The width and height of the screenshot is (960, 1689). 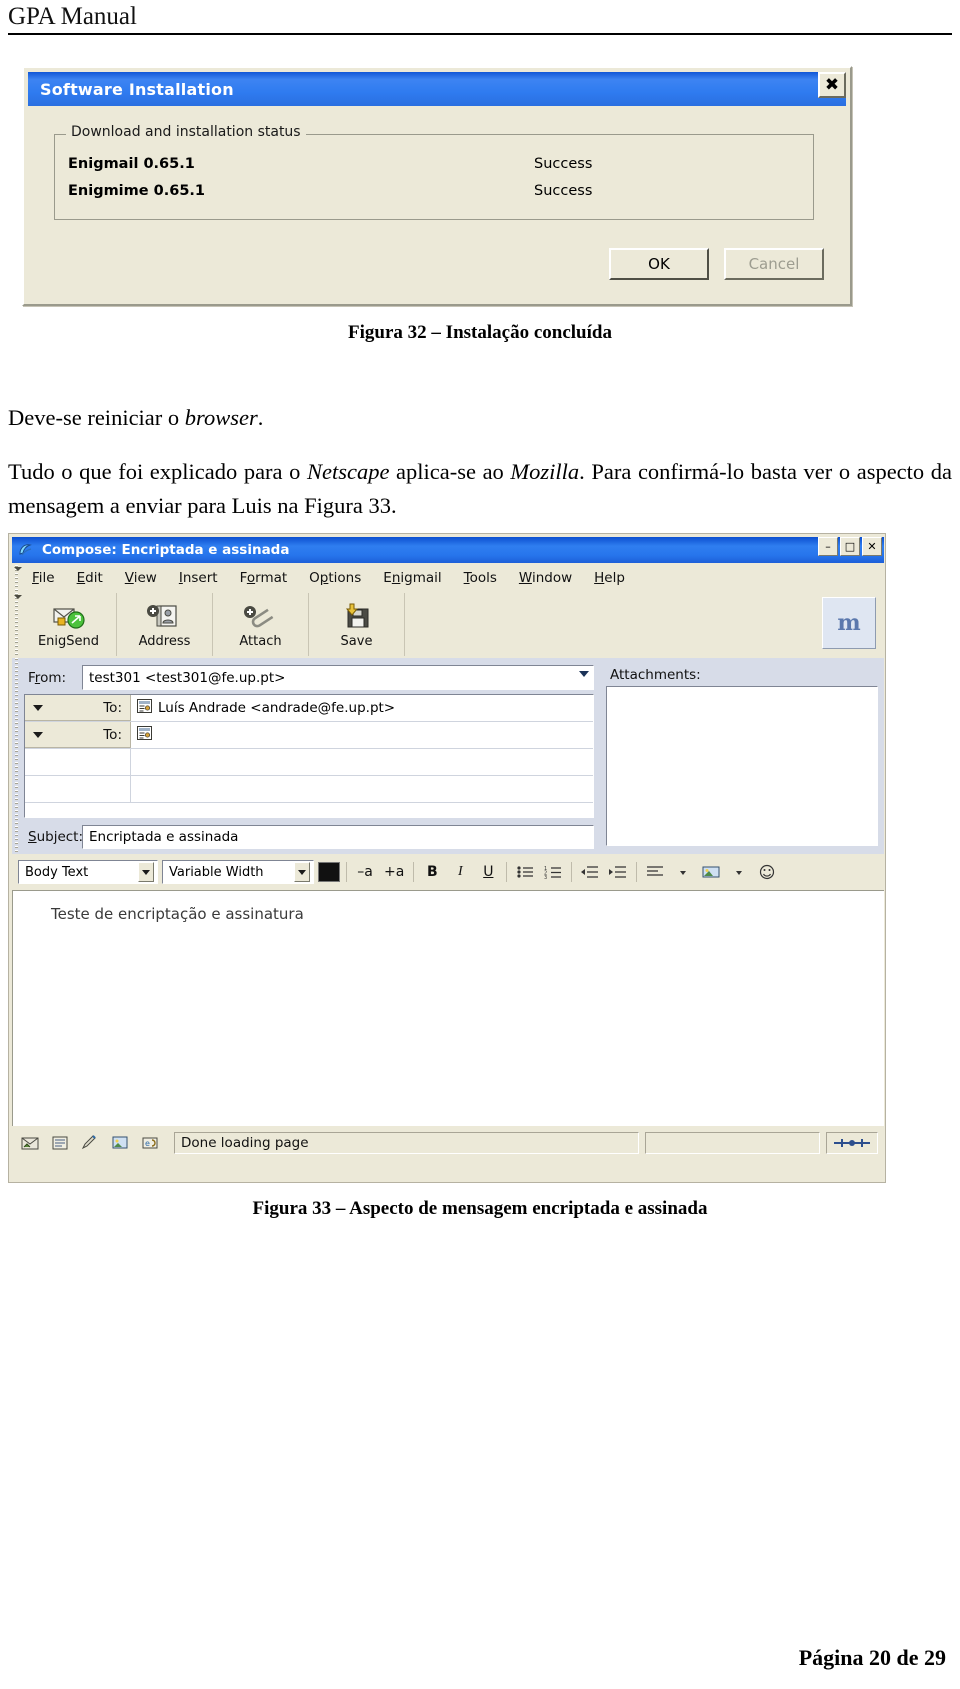 I want to click on from-label: From:, so click(x=47, y=677).